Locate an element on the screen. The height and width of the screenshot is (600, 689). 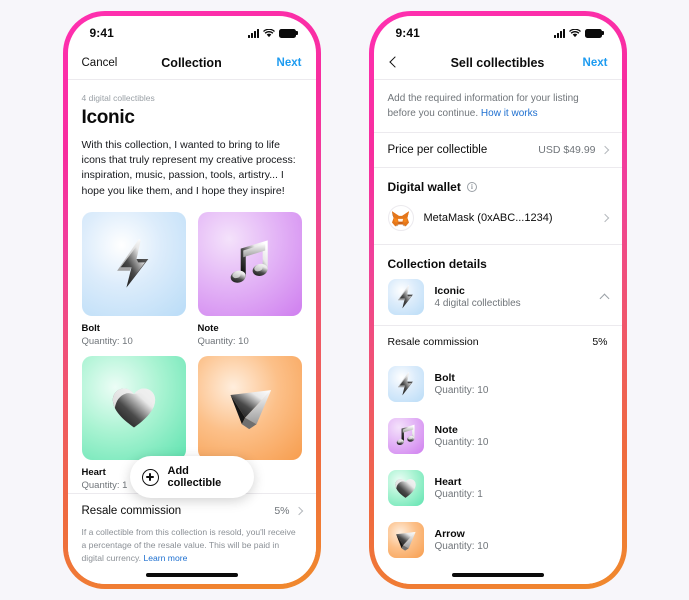
cancel-button: Cancel is located at coordinates (103, 63).